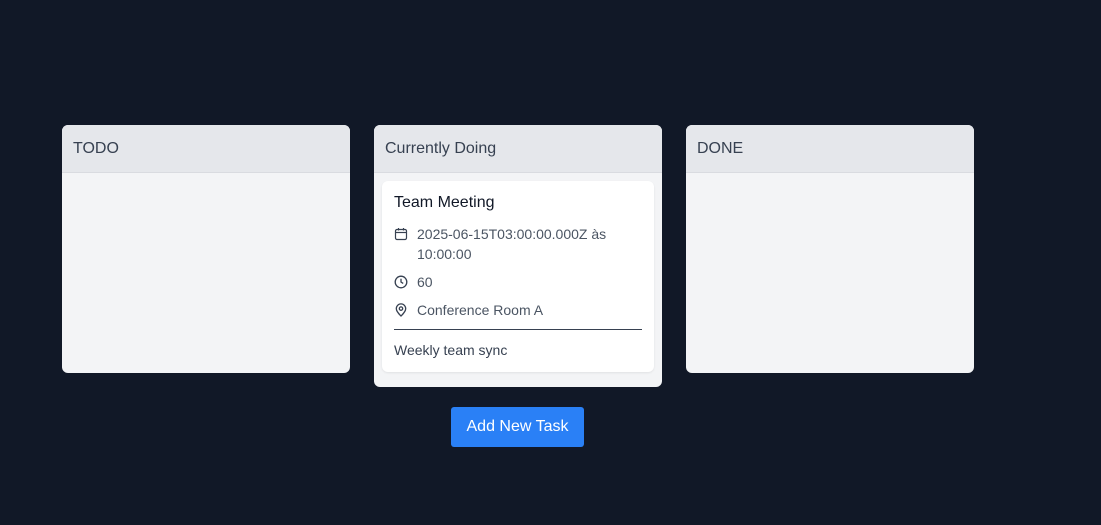 The image size is (1101, 525). What do you see at coordinates (480, 310) in the screenshot?
I see `task-location: Conference Room A` at bounding box center [480, 310].